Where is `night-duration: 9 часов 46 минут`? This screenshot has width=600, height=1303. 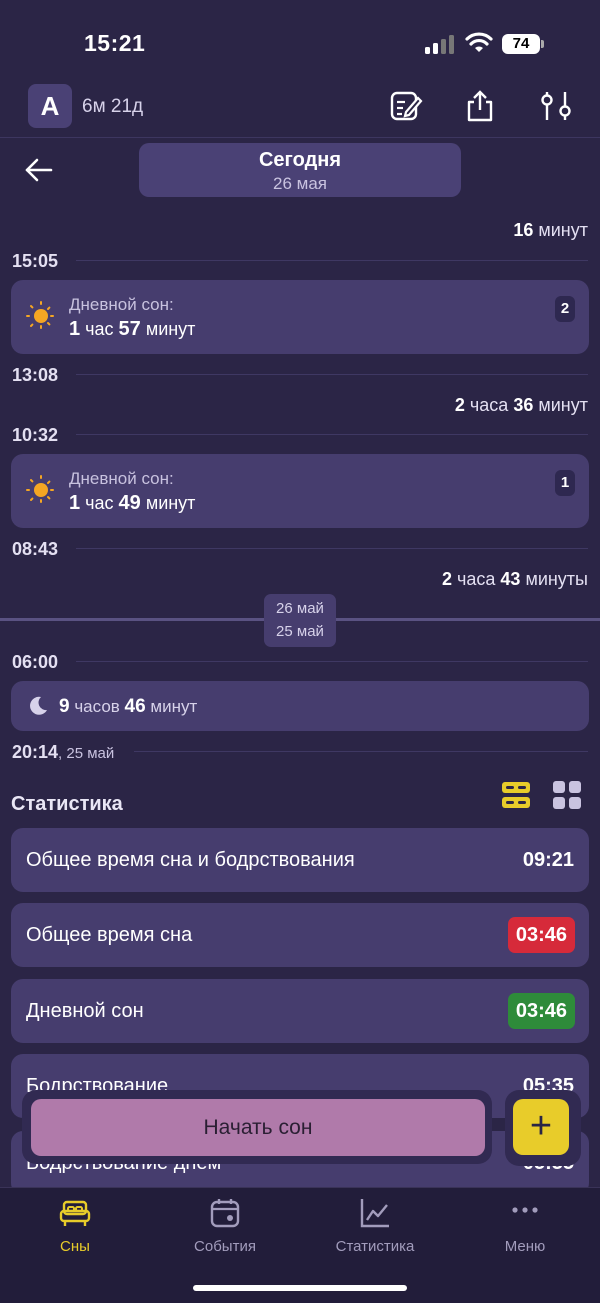 night-duration: 9 часов 46 минут is located at coordinates (128, 706).